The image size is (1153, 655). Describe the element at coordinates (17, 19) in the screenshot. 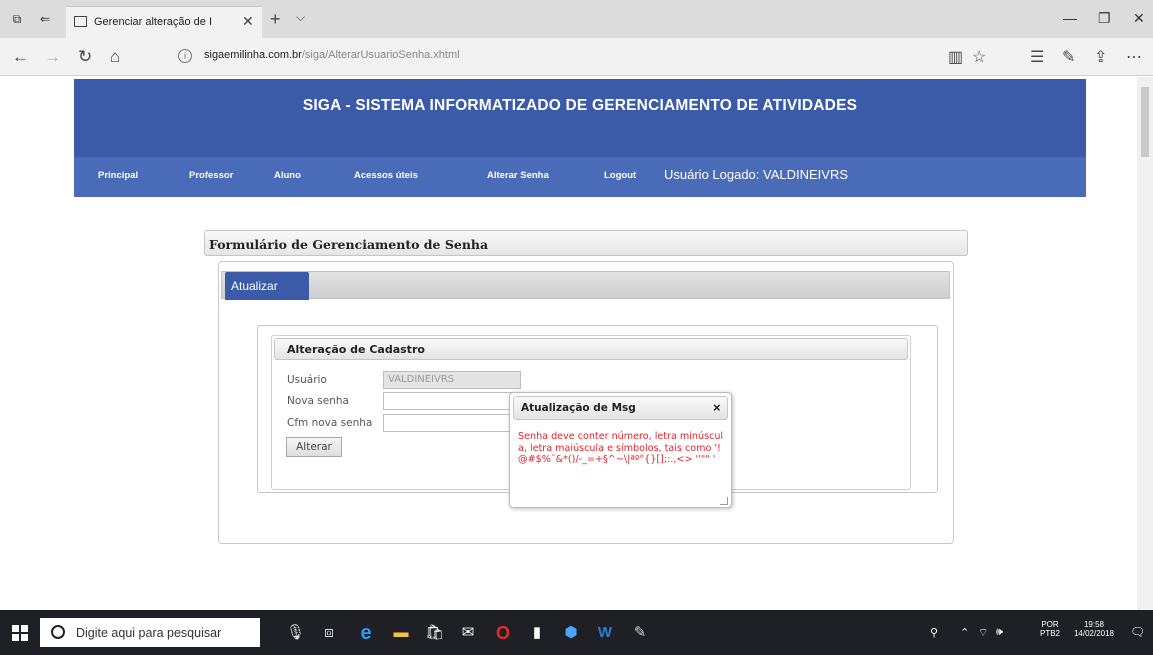

I see `tab-actions-icon: ⧉` at that location.